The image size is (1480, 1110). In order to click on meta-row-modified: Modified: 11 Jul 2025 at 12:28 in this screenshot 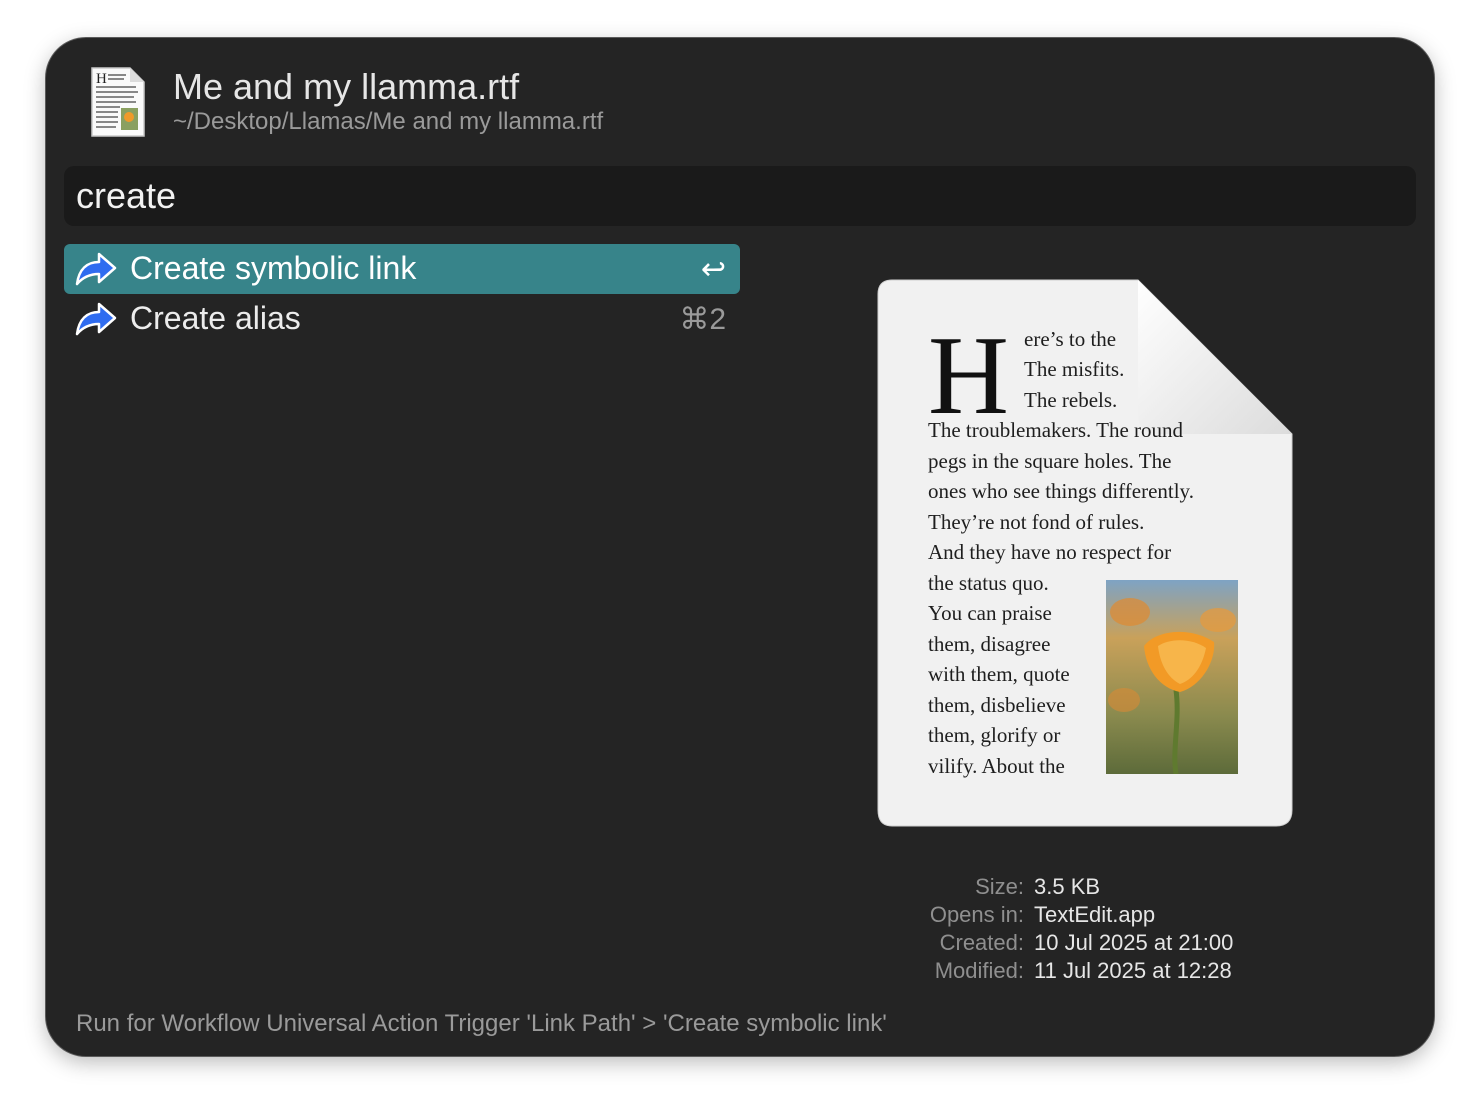, I will do `click(1076, 972)`.